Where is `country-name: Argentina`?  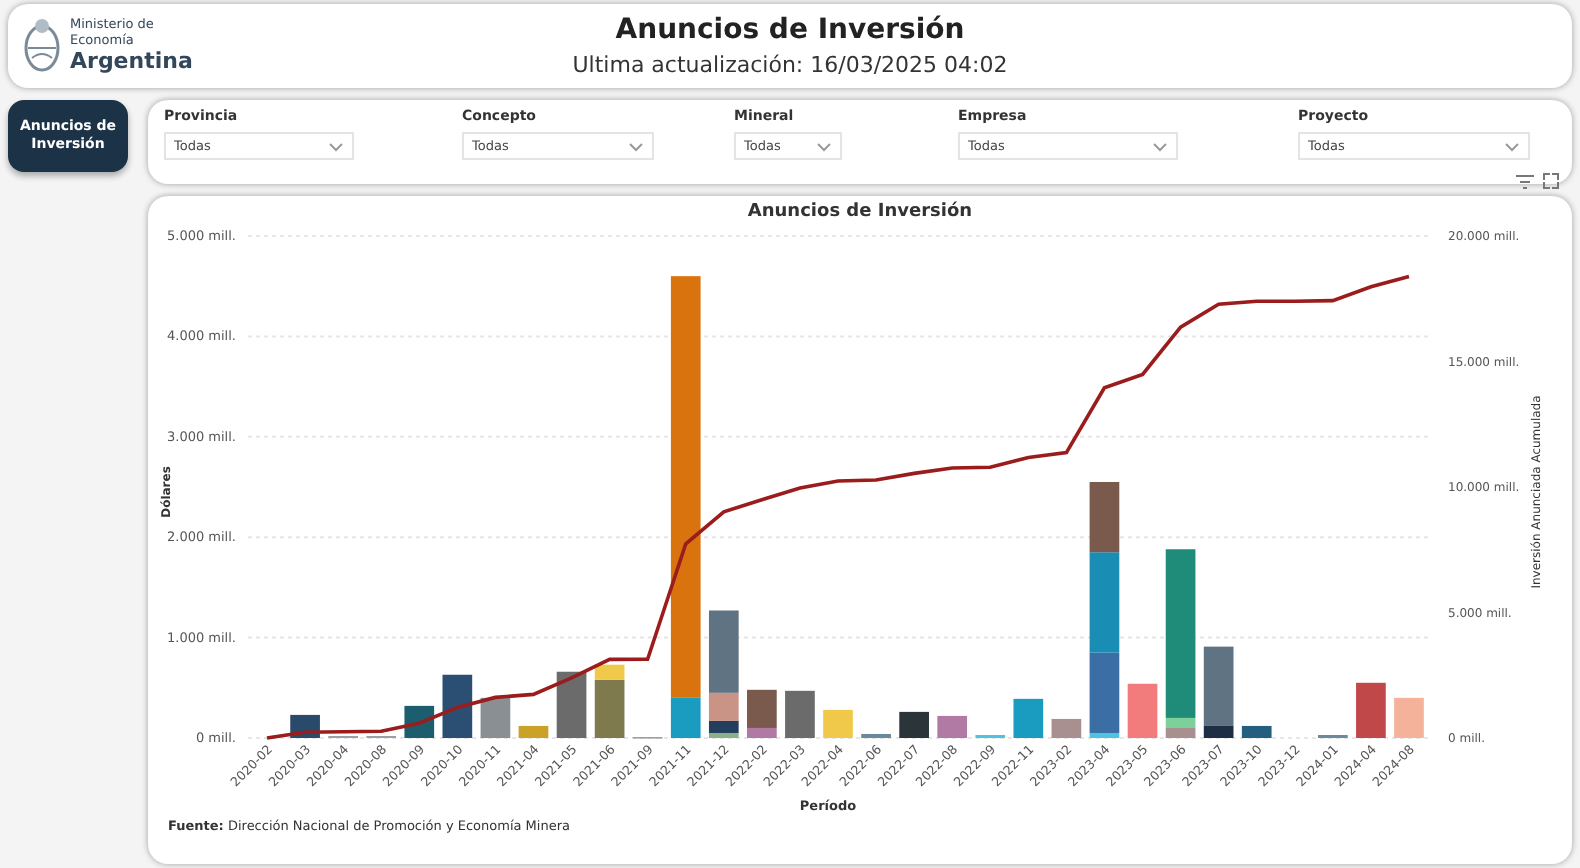
country-name: Argentina is located at coordinates (131, 60).